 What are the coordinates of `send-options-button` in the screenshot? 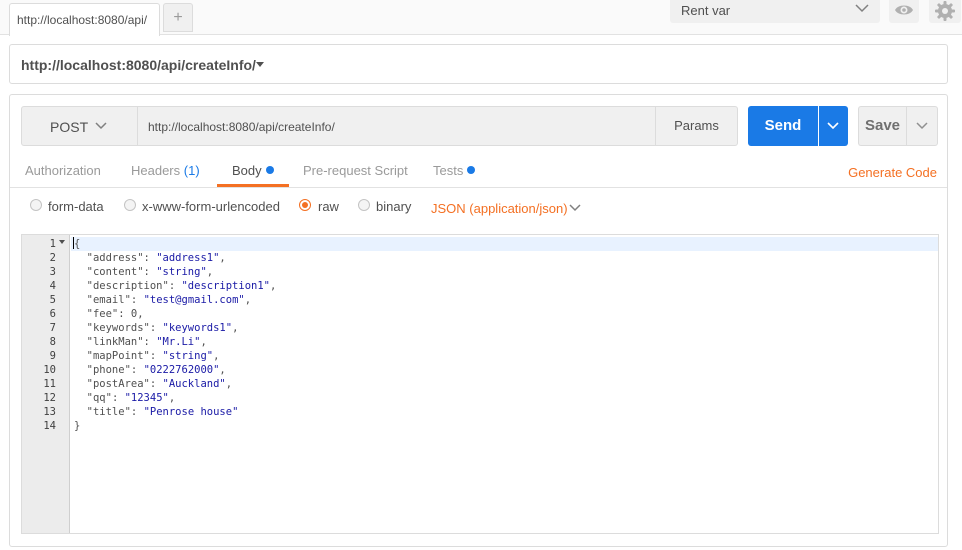 It's located at (833, 126).